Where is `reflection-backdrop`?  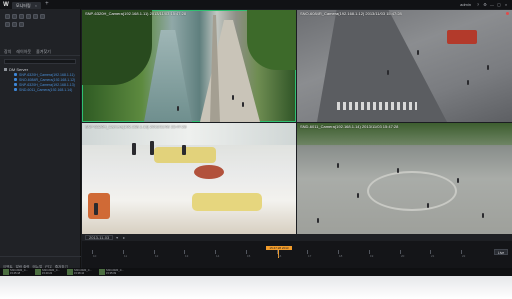
reflection-backdrop is located at coordinates (256, 287).